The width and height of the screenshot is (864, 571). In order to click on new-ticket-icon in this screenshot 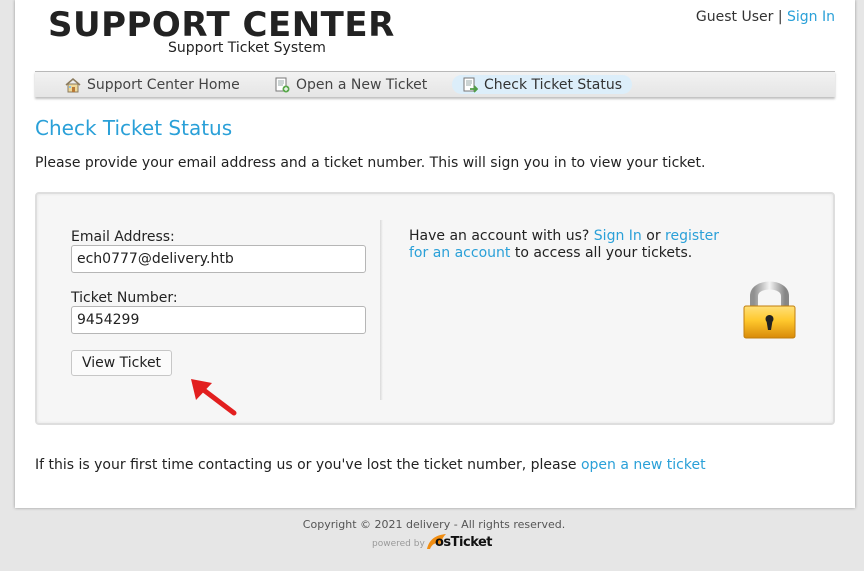, I will do `click(282, 84)`.